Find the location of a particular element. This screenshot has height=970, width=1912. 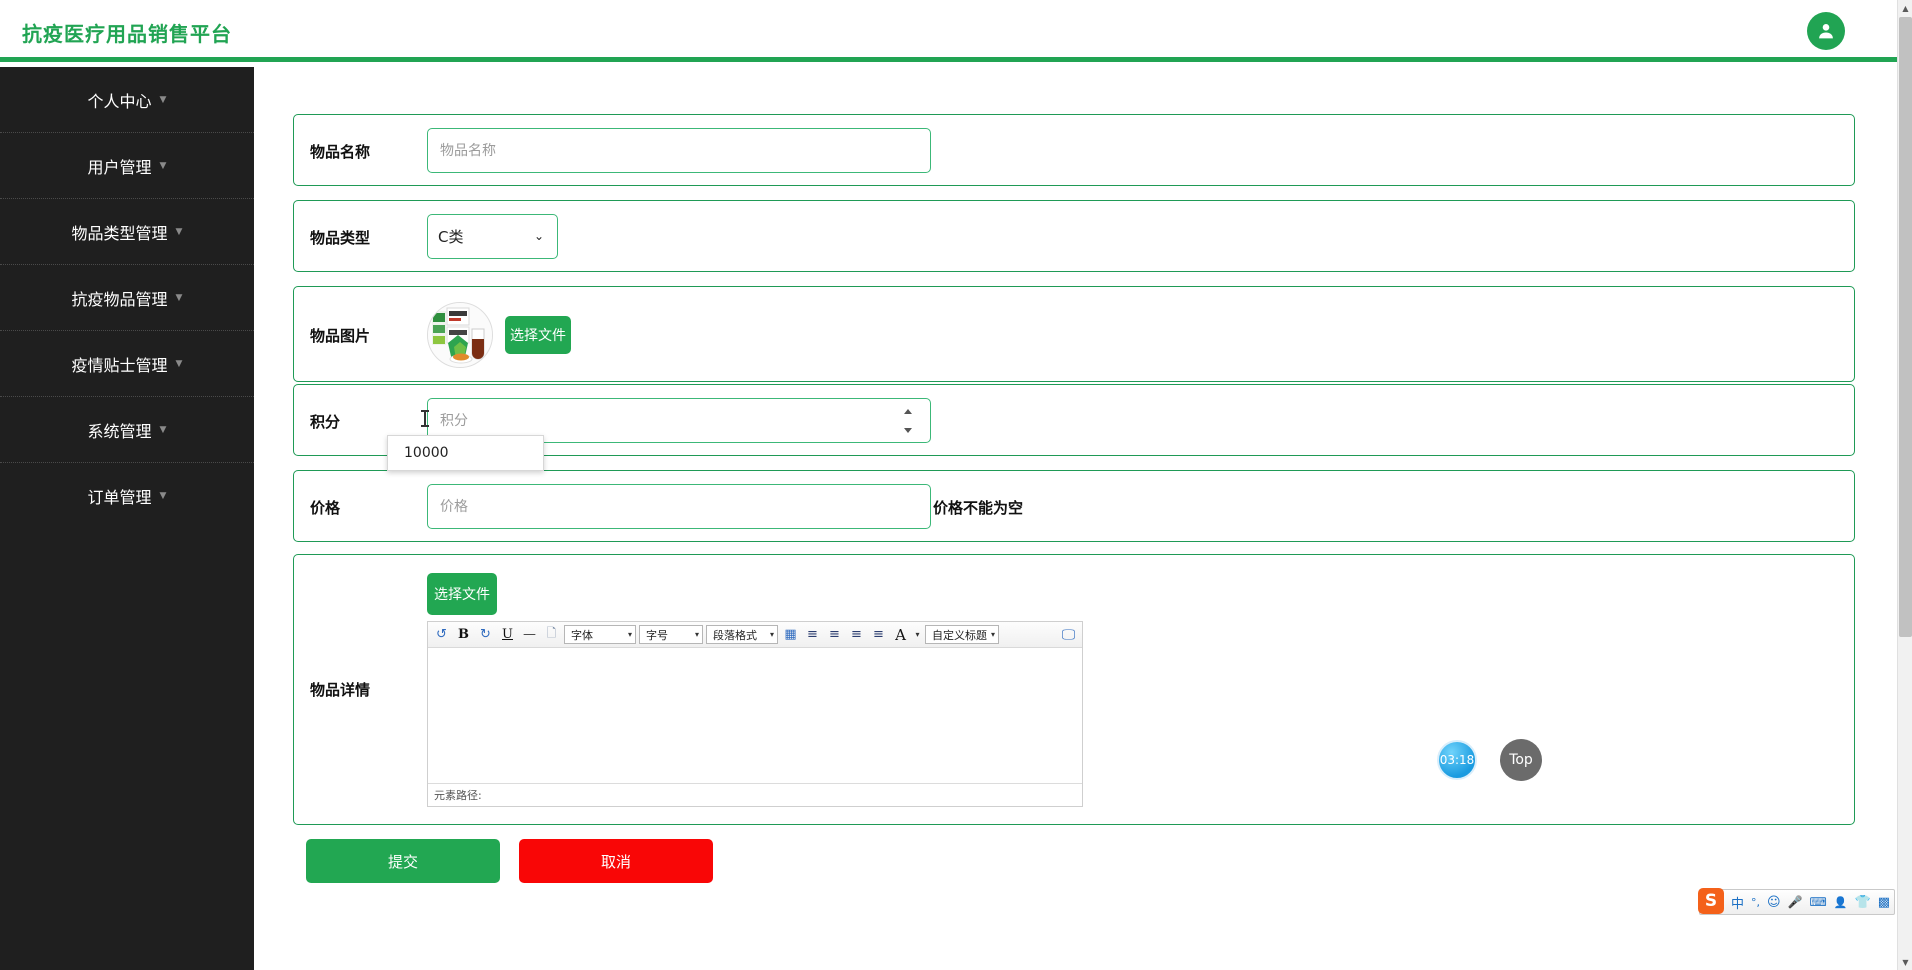

underline-icon: U is located at coordinates (507, 635).